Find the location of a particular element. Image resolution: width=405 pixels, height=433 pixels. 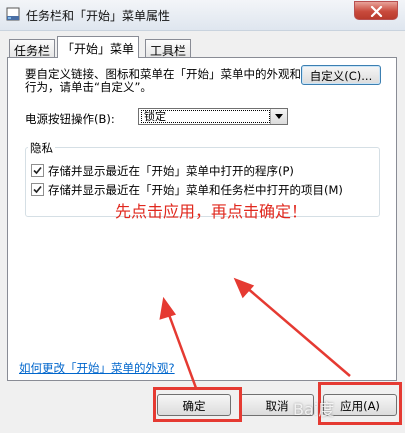

window-title: 任务栏和「开始」菜单属性 is located at coordinates (98, 16).